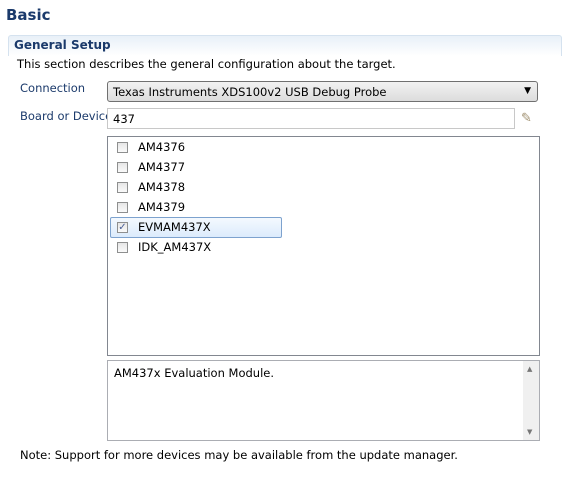 This screenshot has width=571, height=480. What do you see at coordinates (323, 400) in the screenshot?
I see `device-description-box: AM437x Evaluation Module. ▲ ▼` at bounding box center [323, 400].